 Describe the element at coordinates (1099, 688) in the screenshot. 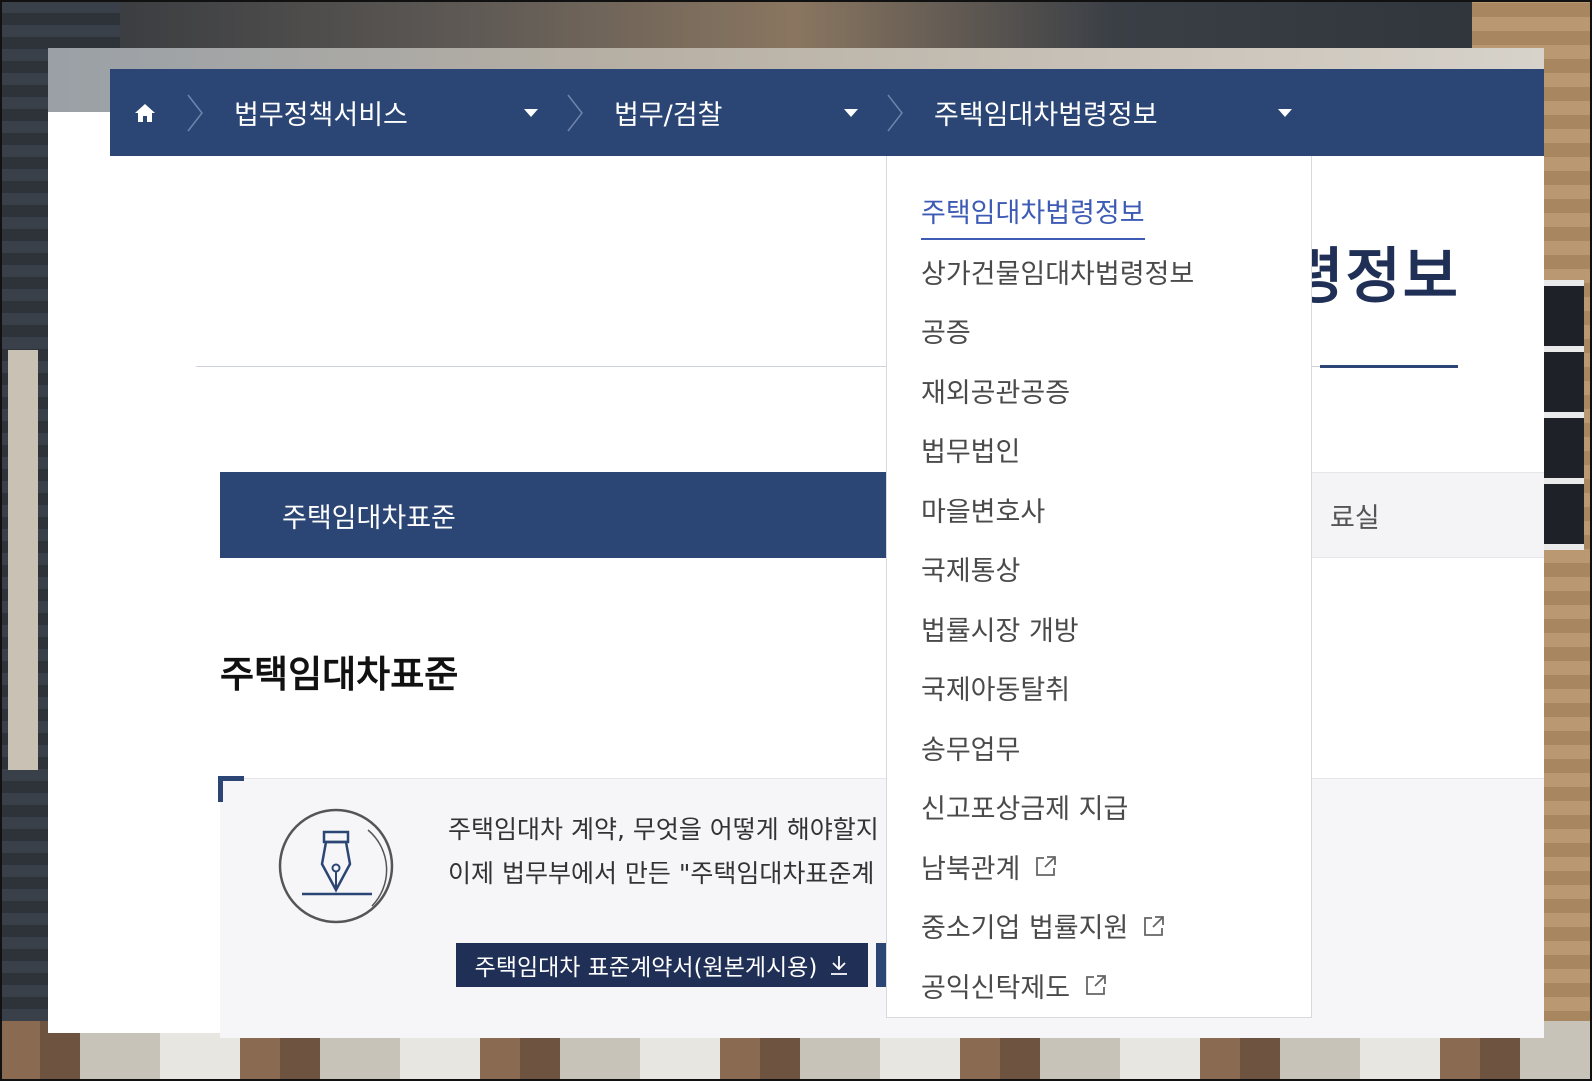

I see `menu-item-child-abduction: 국제아동탈취` at that location.